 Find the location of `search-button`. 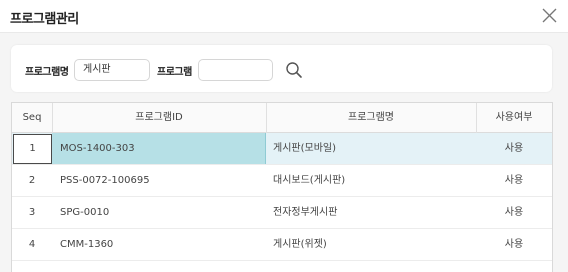

search-button is located at coordinates (294, 70).